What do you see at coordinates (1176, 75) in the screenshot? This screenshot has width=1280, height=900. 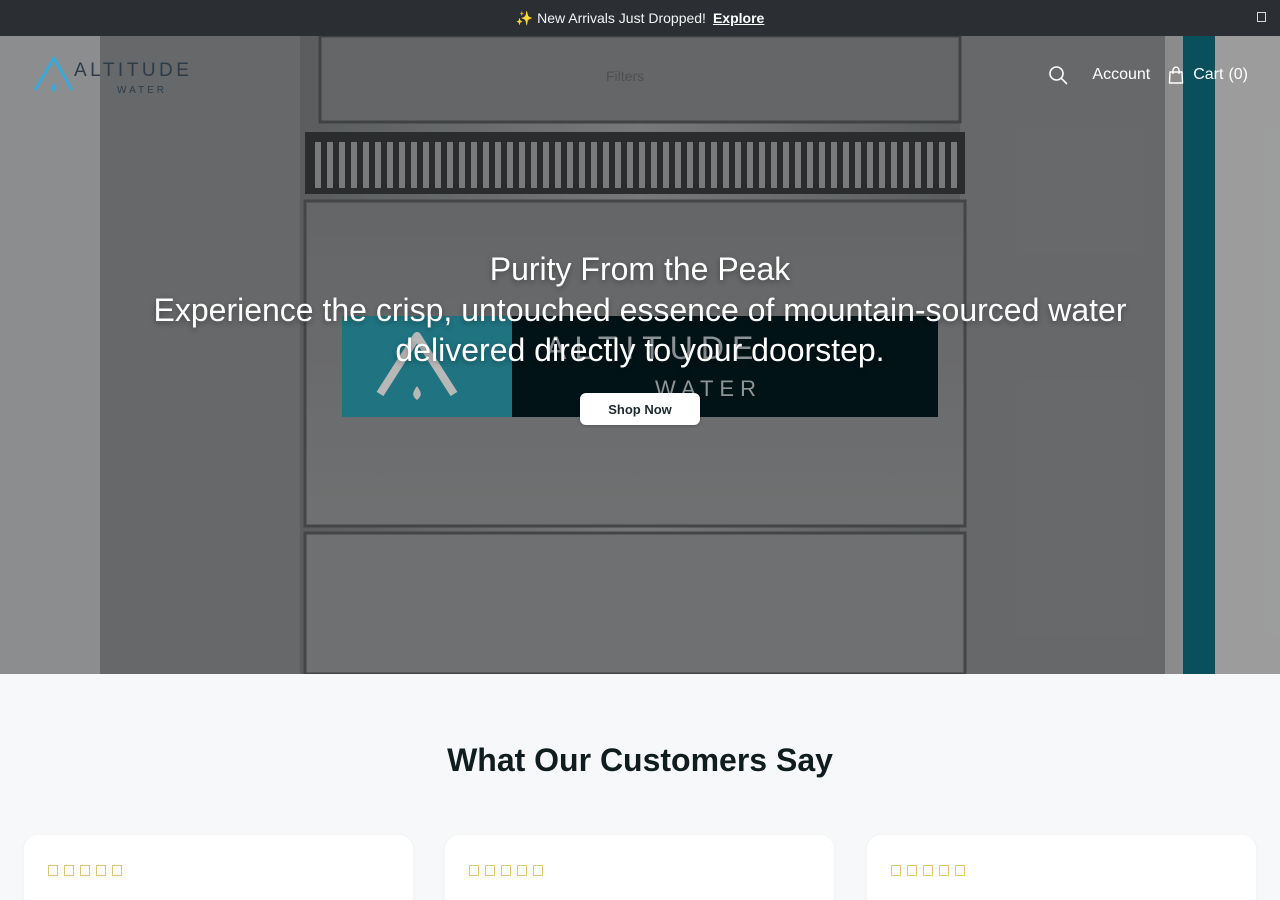 I see `shopping-bag-icon` at bounding box center [1176, 75].